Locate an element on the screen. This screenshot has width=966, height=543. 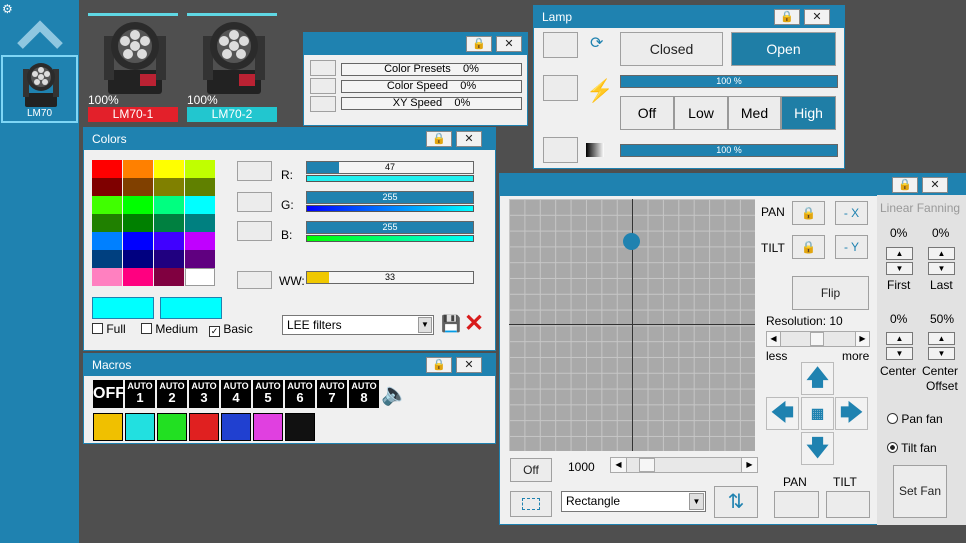
center-up-button: ▲ is located at coordinates (899, 338).